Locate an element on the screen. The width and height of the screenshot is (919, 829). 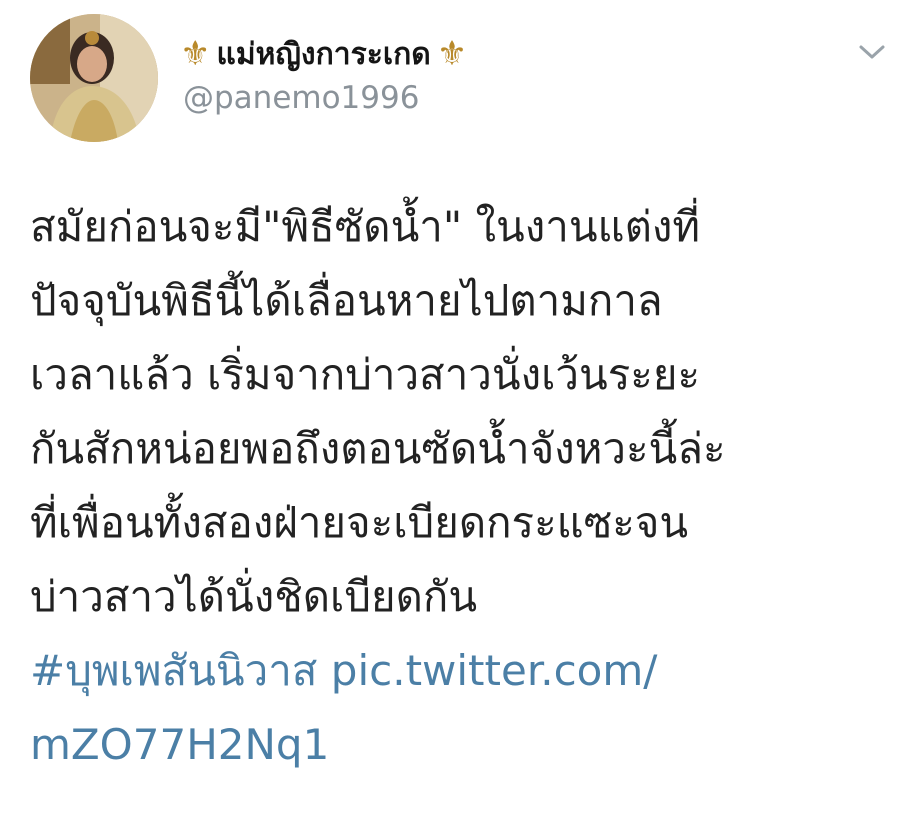
tweet-text-line: กันสักหน่อยพอถึงตอนซัดน้ำจังหวะนี้ล่ะ is located at coordinates (378, 448).